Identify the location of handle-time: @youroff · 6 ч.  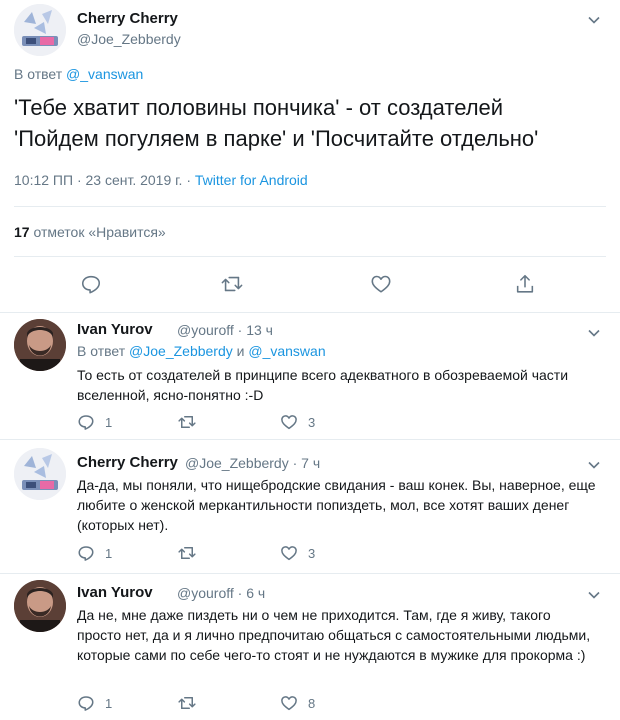
(221, 593).